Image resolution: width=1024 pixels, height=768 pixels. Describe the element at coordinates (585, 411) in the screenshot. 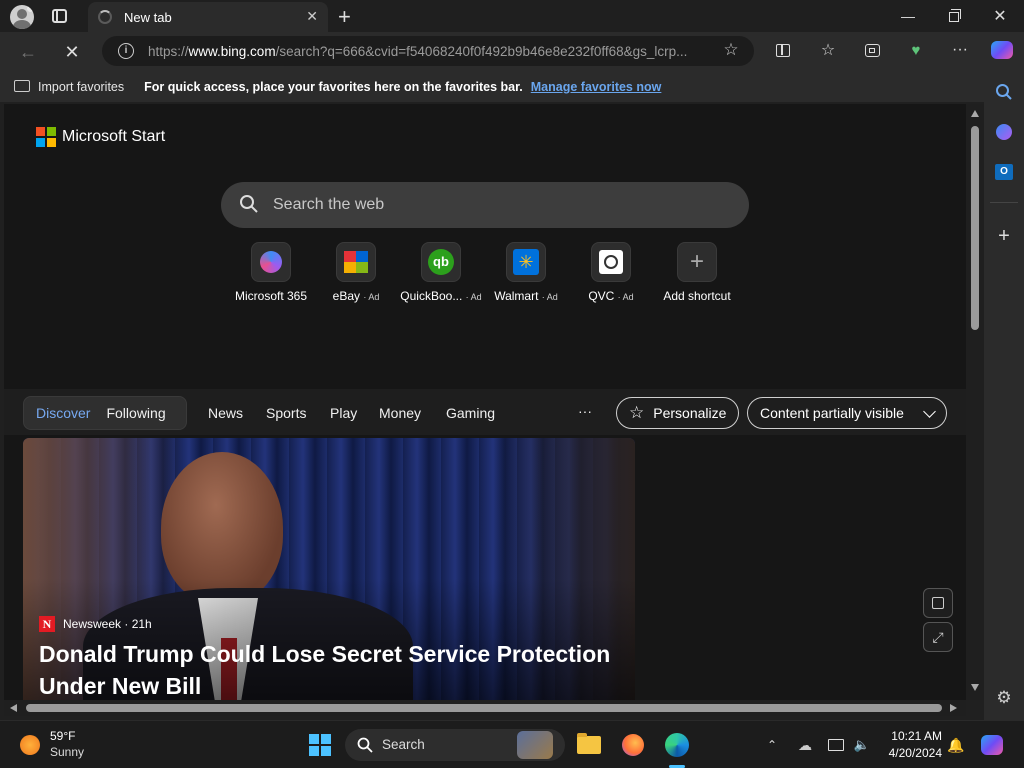

I see `more-nav-button: ···` at that location.